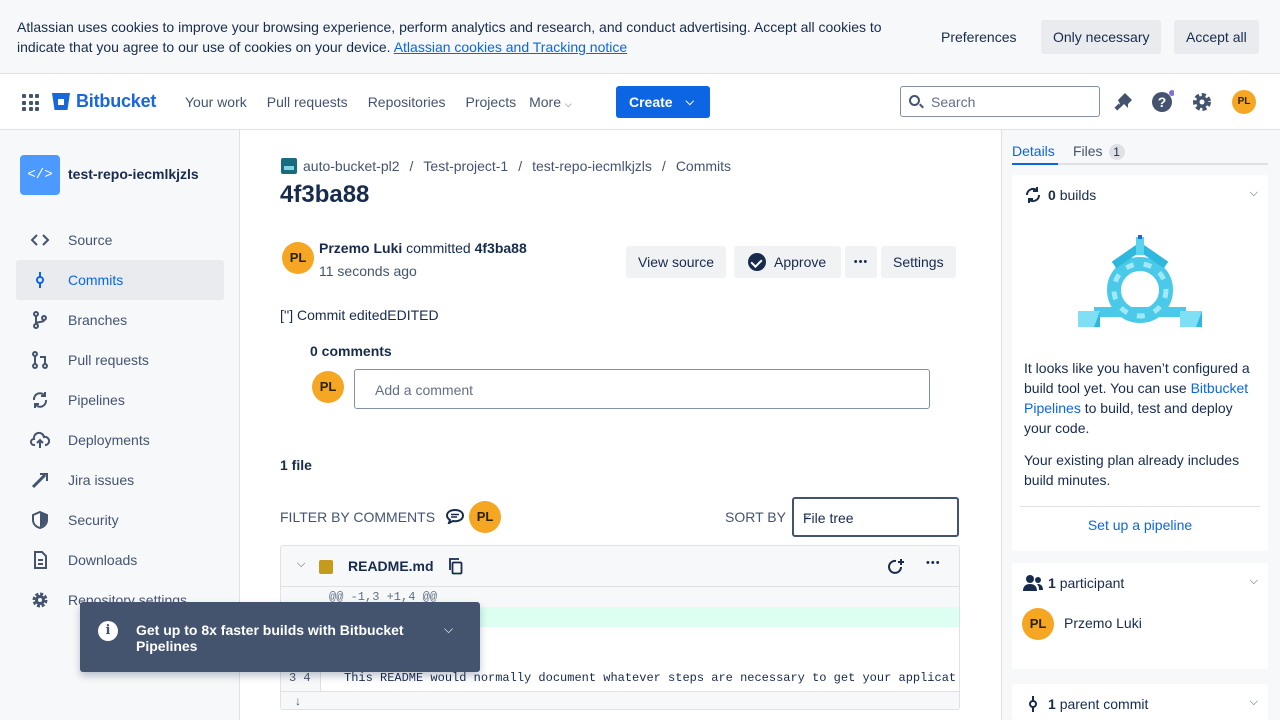  What do you see at coordinates (30, 102) in the screenshot?
I see `app-switcher-icon` at bounding box center [30, 102].